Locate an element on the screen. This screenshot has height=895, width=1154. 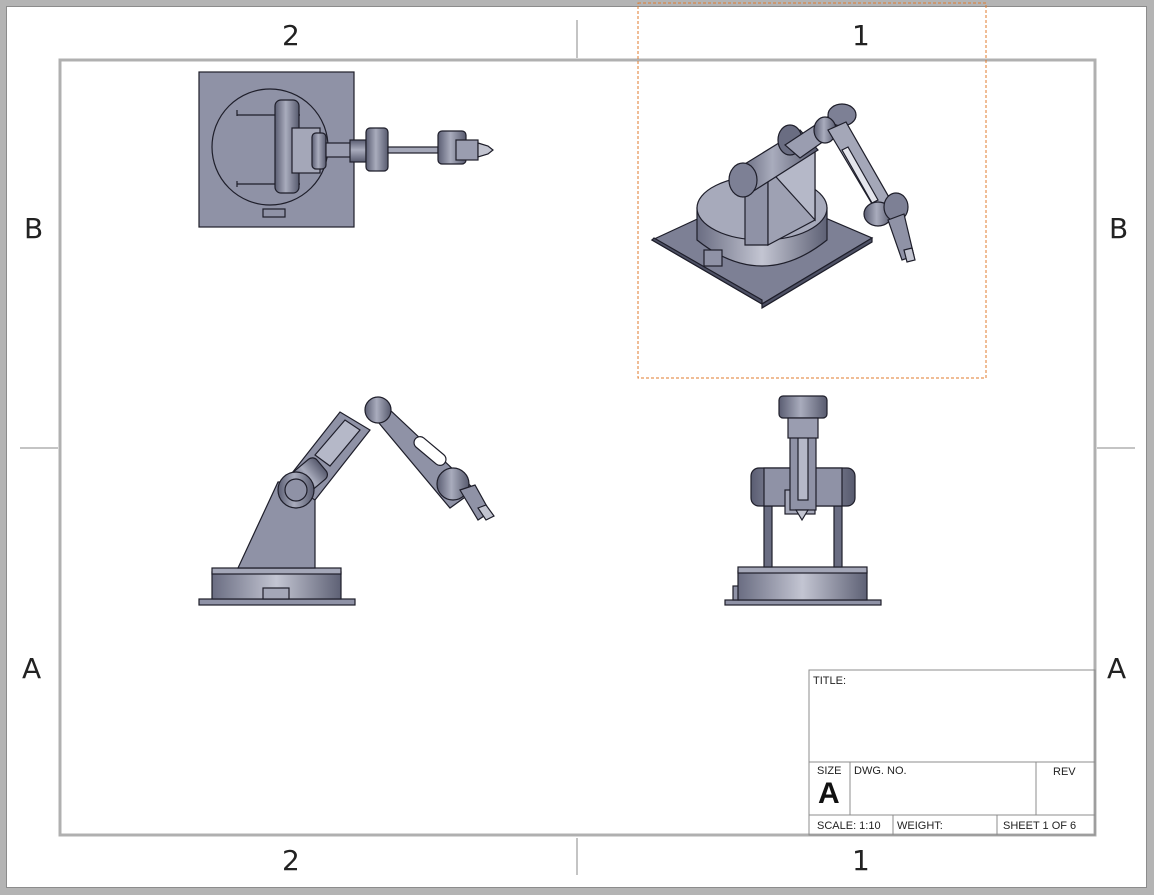
side-view is located at coordinates (803, 500).